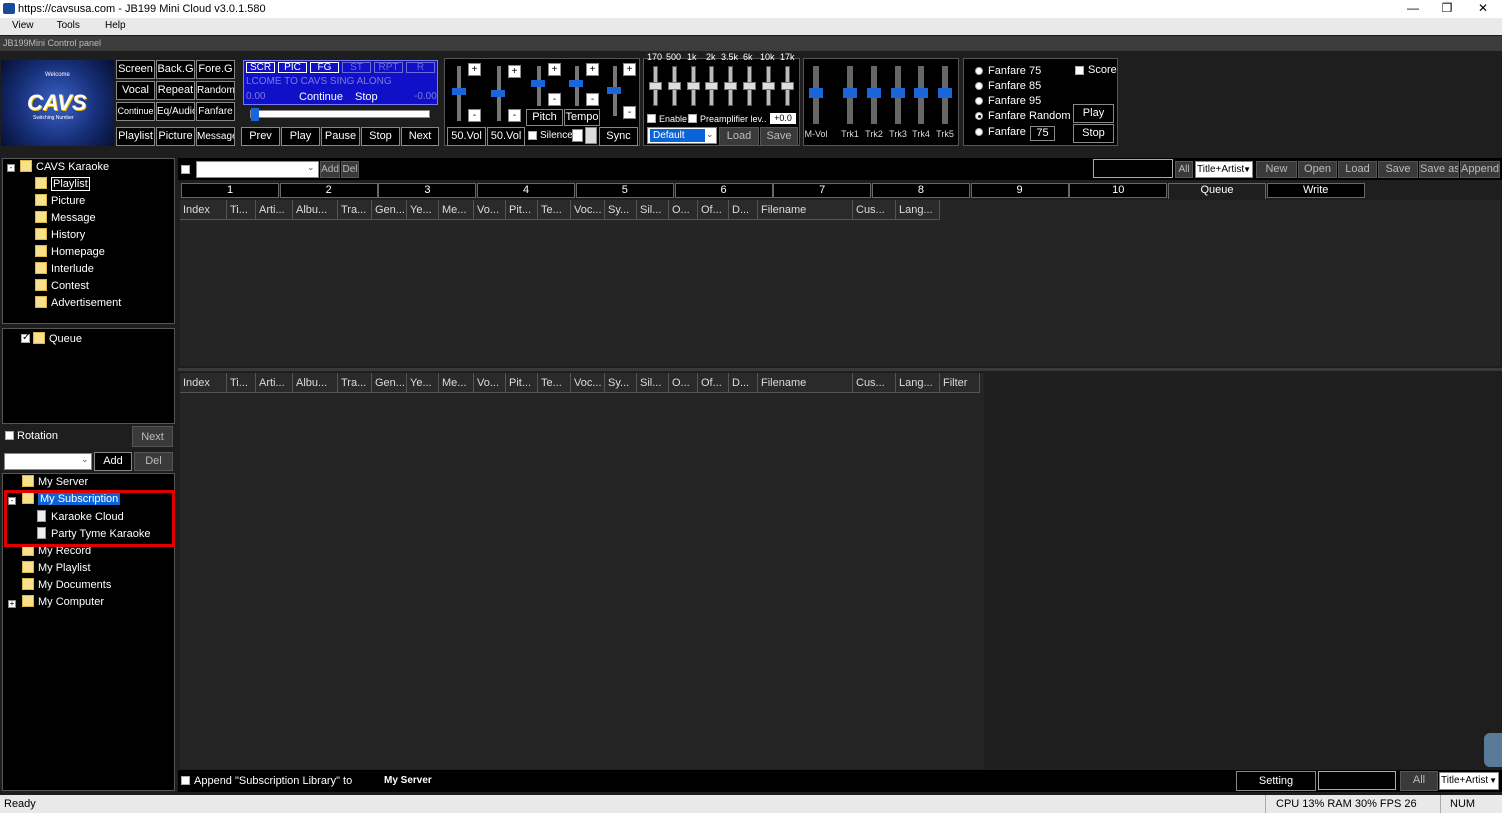 The width and height of the screenshot is (1502, 813). Describe the element at coordinates (591, 135) in the screenshot. I see `silence-spinner` at that location.